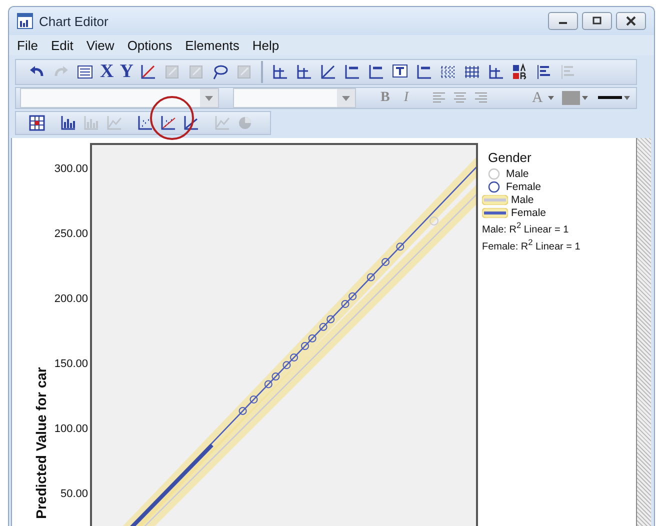 This screenshot has height=526, width=660. What do you see at coordinates (41, 443) in the screenshot?
I see `y-axis-title: Predicted Value for car` at bounding box center [41, 443].